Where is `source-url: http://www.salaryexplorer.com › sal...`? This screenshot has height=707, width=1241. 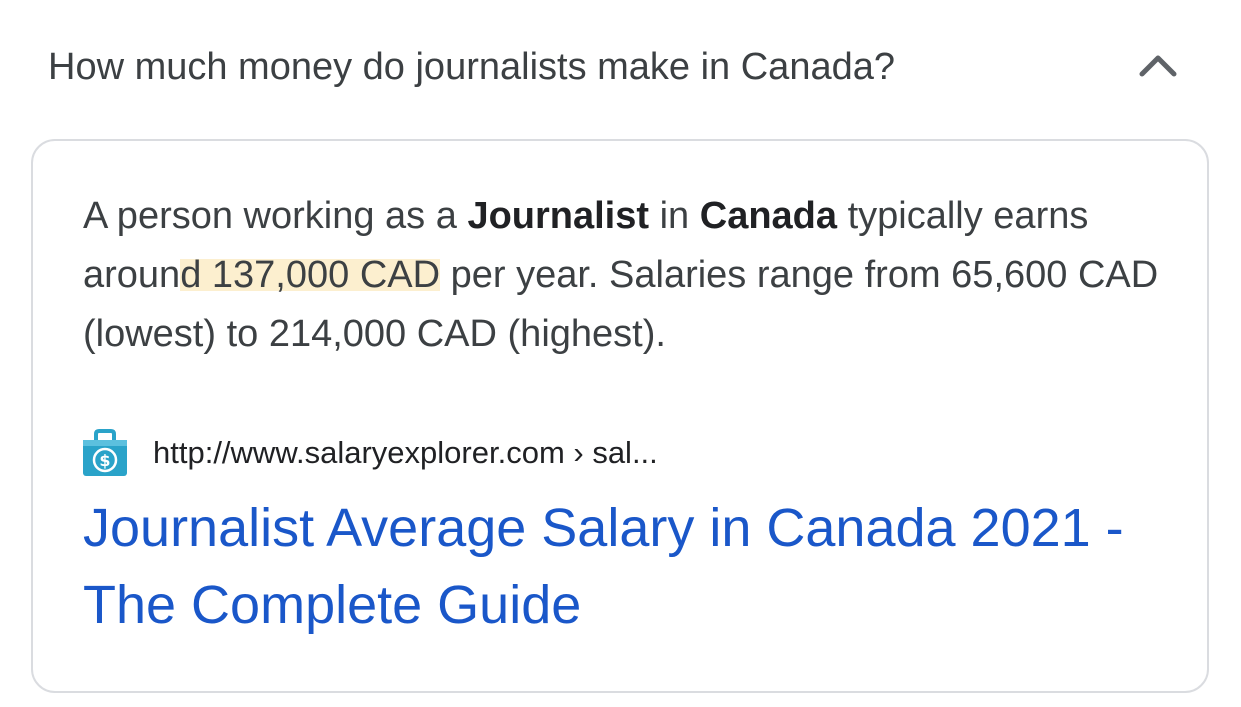
source-url: http://www.salaryexplorer.com › sal... is located at coordinates (405, 453).